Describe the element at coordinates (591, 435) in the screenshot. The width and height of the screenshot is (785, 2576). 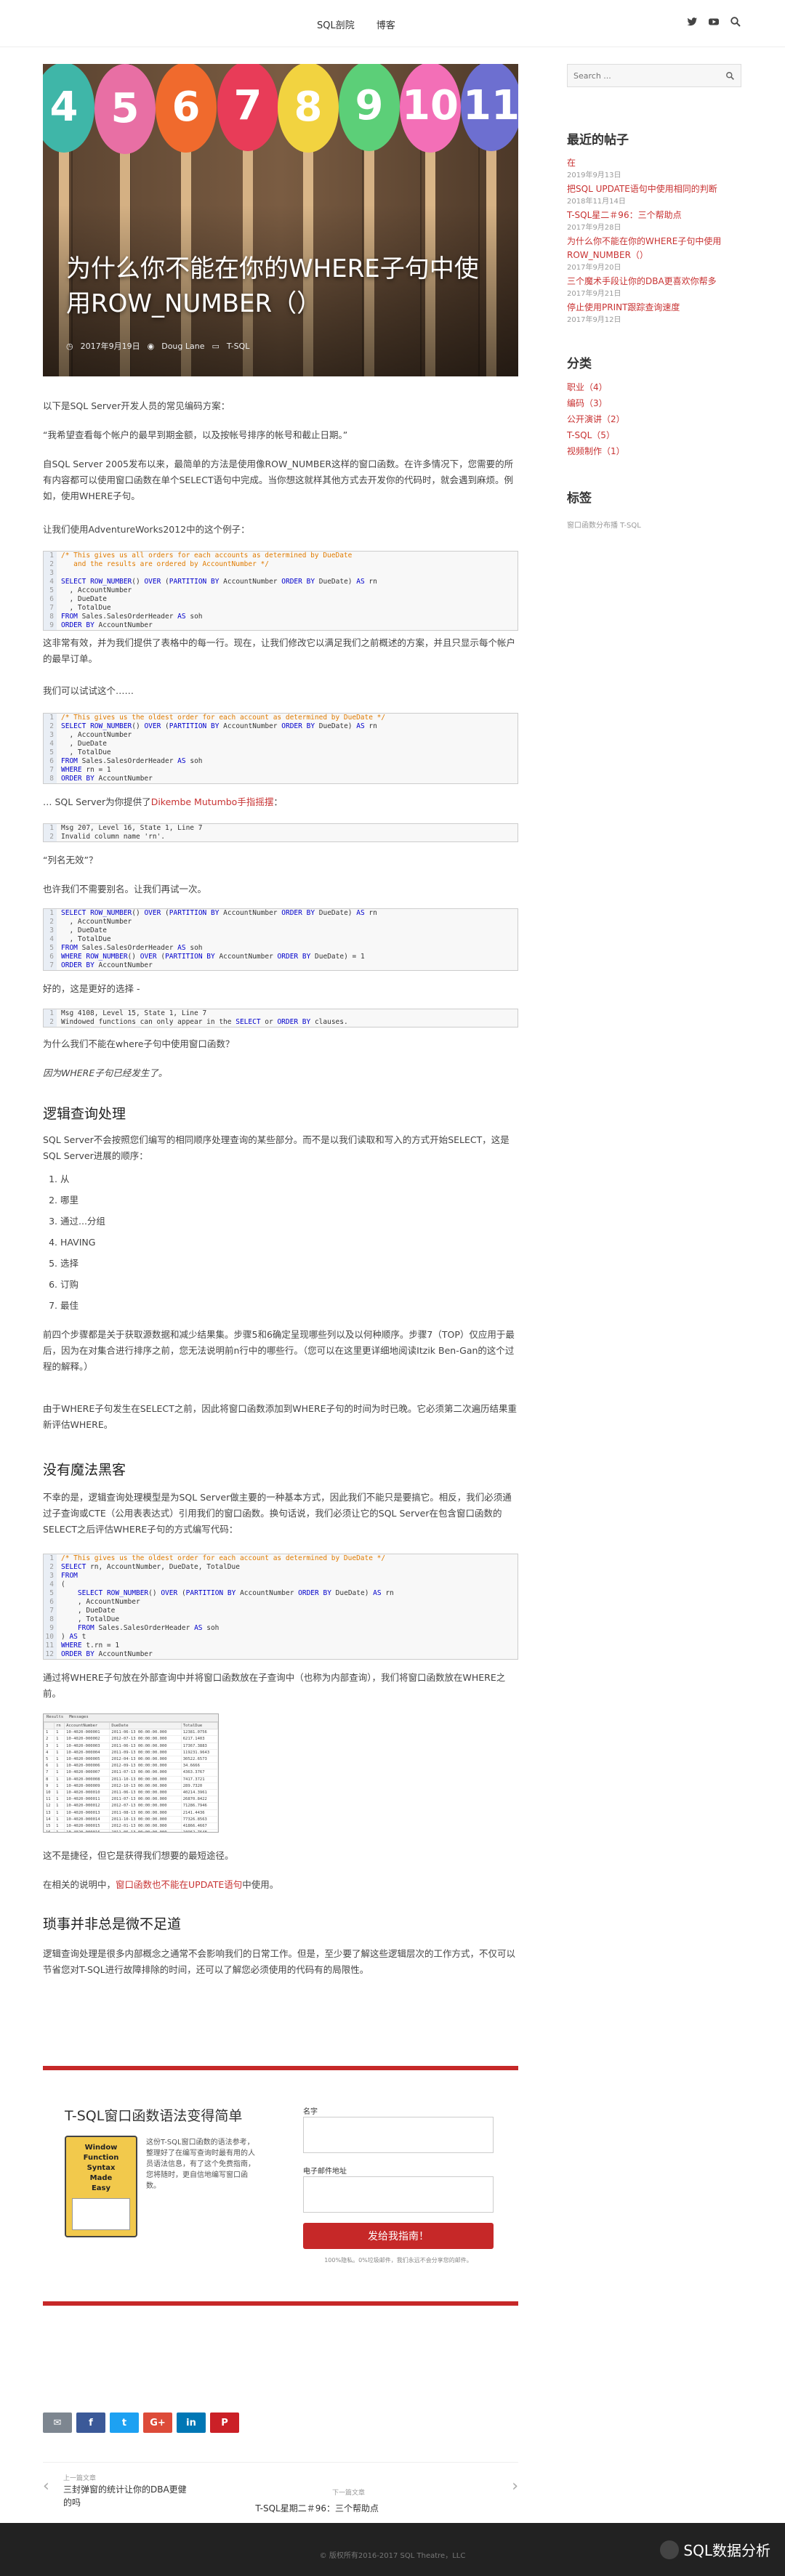
I see `category-link: T-SQL（5）` at that location.